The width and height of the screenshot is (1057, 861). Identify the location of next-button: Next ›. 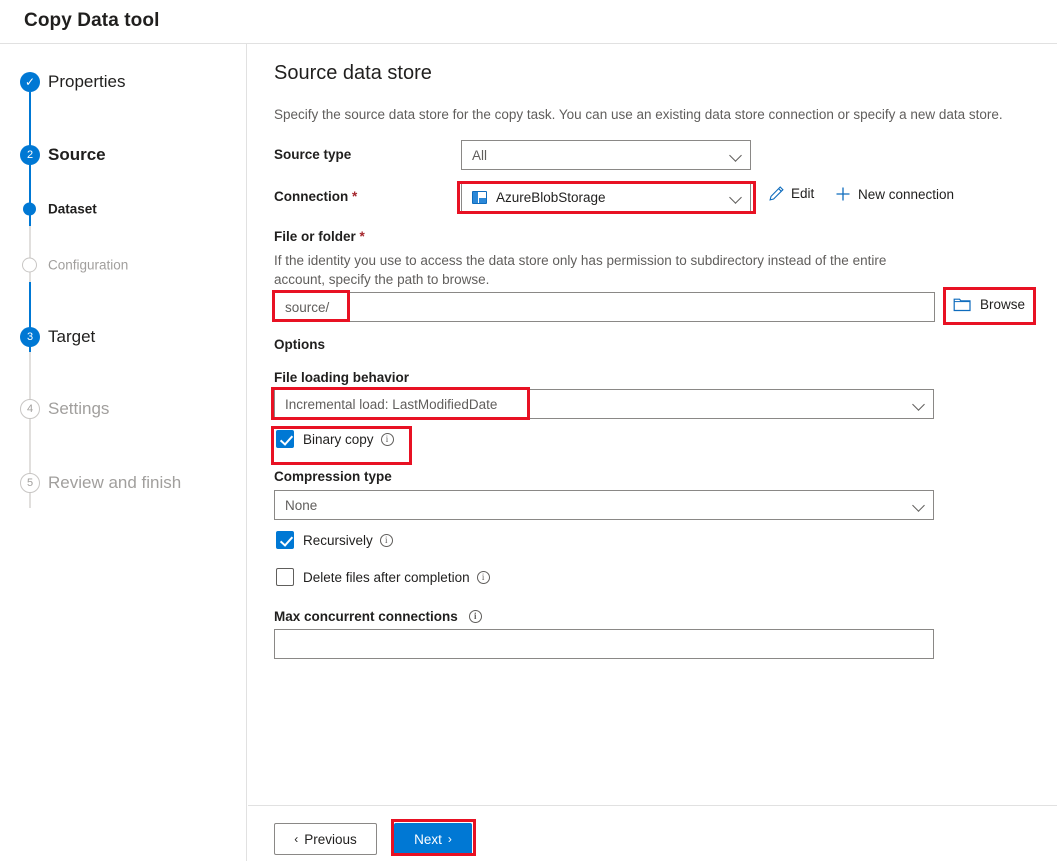
(433, 839).